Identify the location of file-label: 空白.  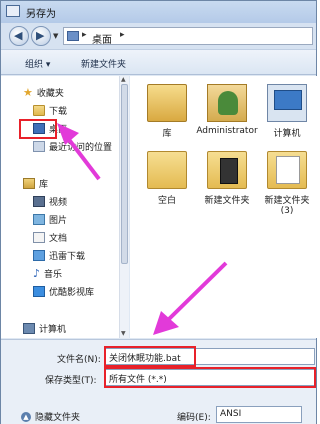
(166, 201).